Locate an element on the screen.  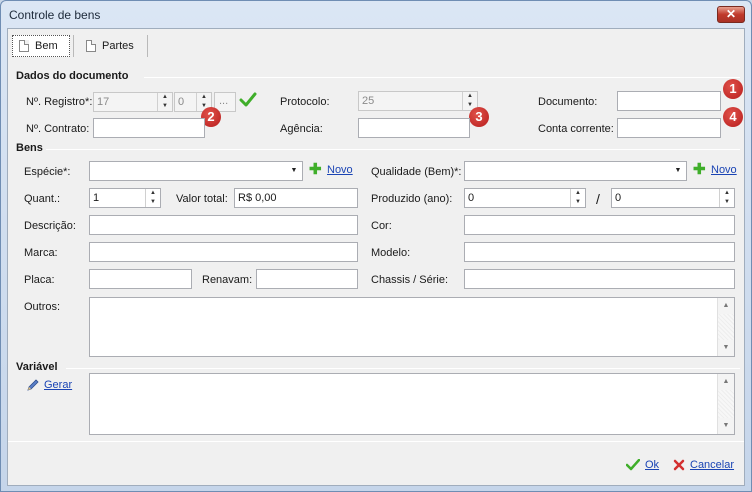
registro-spinner: ▲ ▼ is located at coordinates (164, 102).